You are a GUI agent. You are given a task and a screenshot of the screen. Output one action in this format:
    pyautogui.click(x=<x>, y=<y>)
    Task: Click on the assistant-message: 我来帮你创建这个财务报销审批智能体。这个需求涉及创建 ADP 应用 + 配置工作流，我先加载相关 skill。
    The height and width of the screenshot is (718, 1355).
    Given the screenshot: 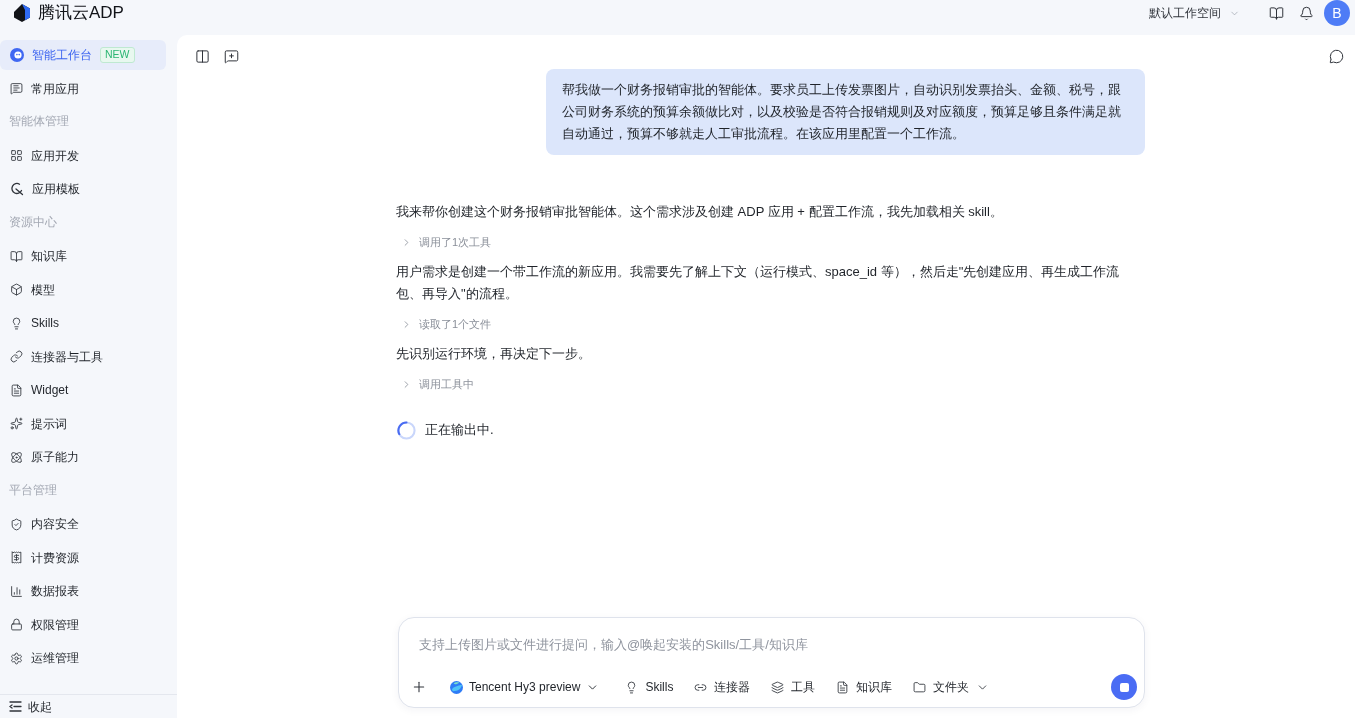 What is the action you would take?
    pyautogui.click(x=700, y=212)
    